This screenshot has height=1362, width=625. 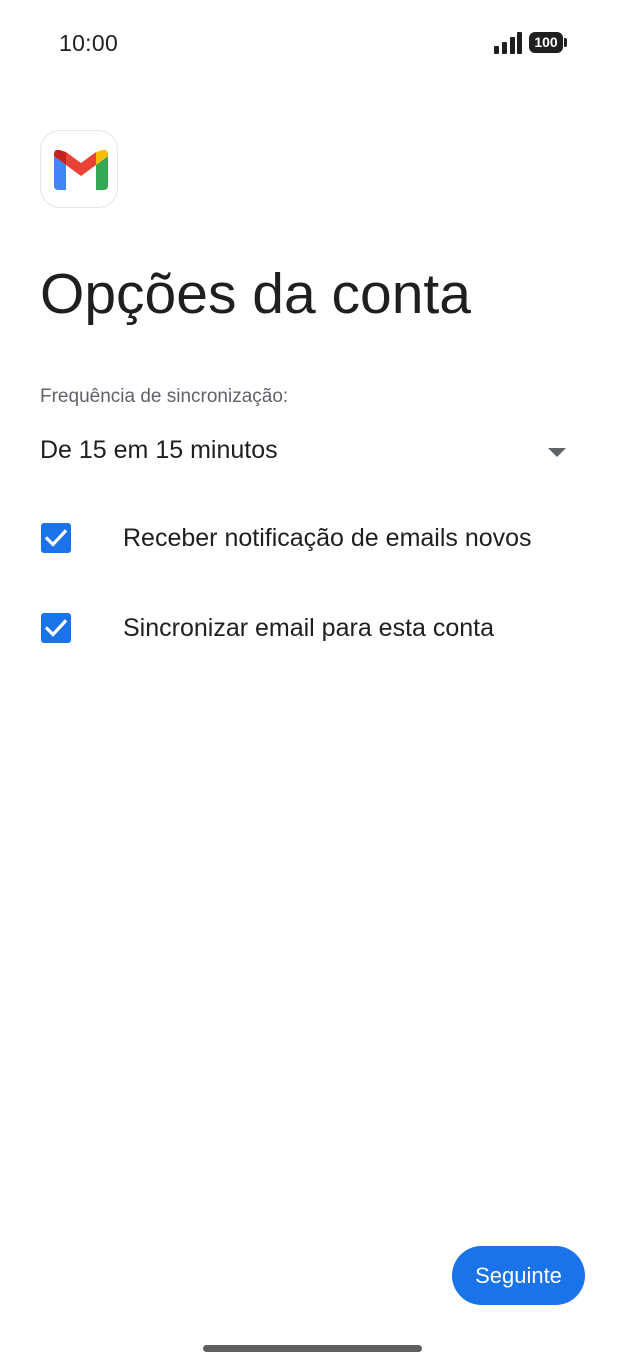 What do you see at coordinates (305, 452) in the screenshot?
I see `sync-frequency-dropdown: De 15 em 15 minutos` at bounding box center [305, 452].